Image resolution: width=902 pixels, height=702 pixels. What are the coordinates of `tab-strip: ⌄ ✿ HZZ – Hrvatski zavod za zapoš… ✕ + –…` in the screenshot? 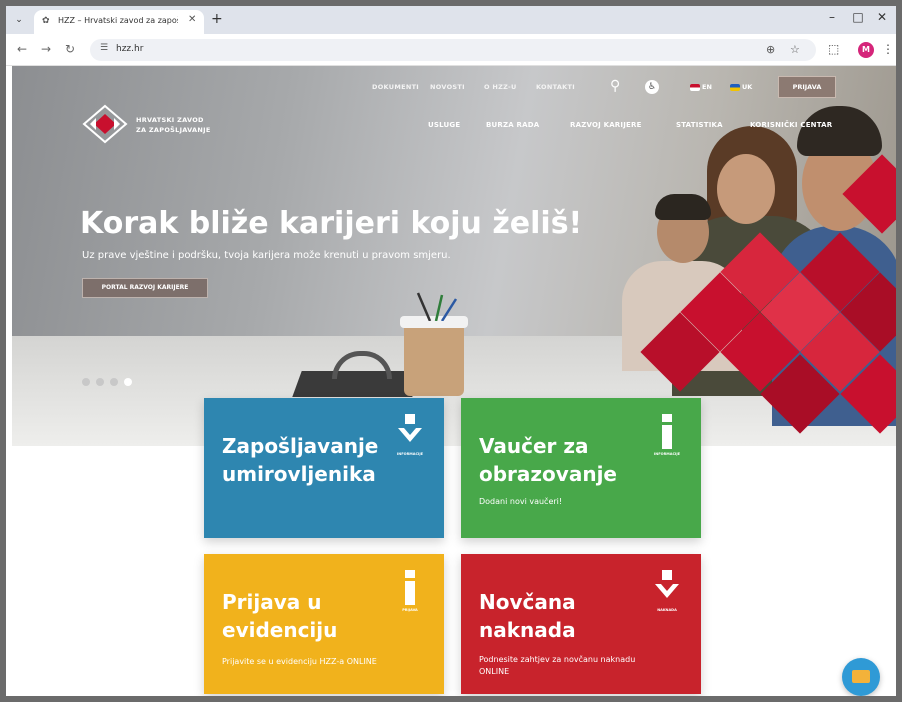 It's located at (451, 20).